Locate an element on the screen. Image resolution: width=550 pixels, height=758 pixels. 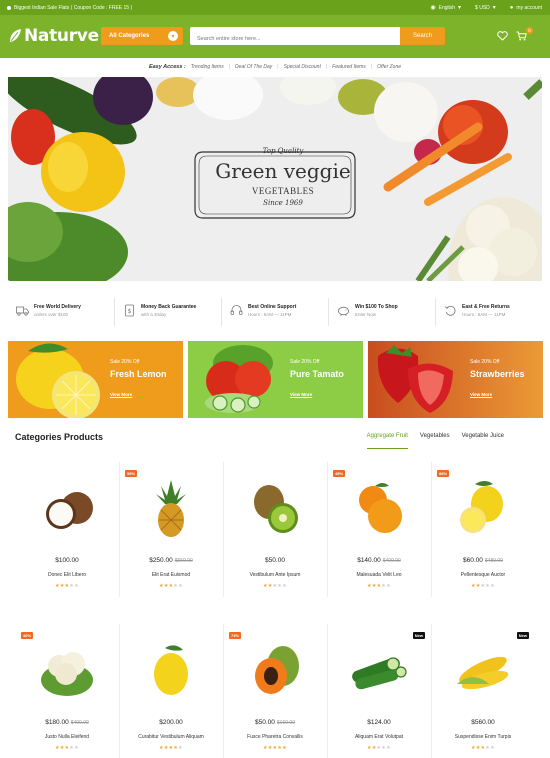
search-box is located at coordinates (295, 37).